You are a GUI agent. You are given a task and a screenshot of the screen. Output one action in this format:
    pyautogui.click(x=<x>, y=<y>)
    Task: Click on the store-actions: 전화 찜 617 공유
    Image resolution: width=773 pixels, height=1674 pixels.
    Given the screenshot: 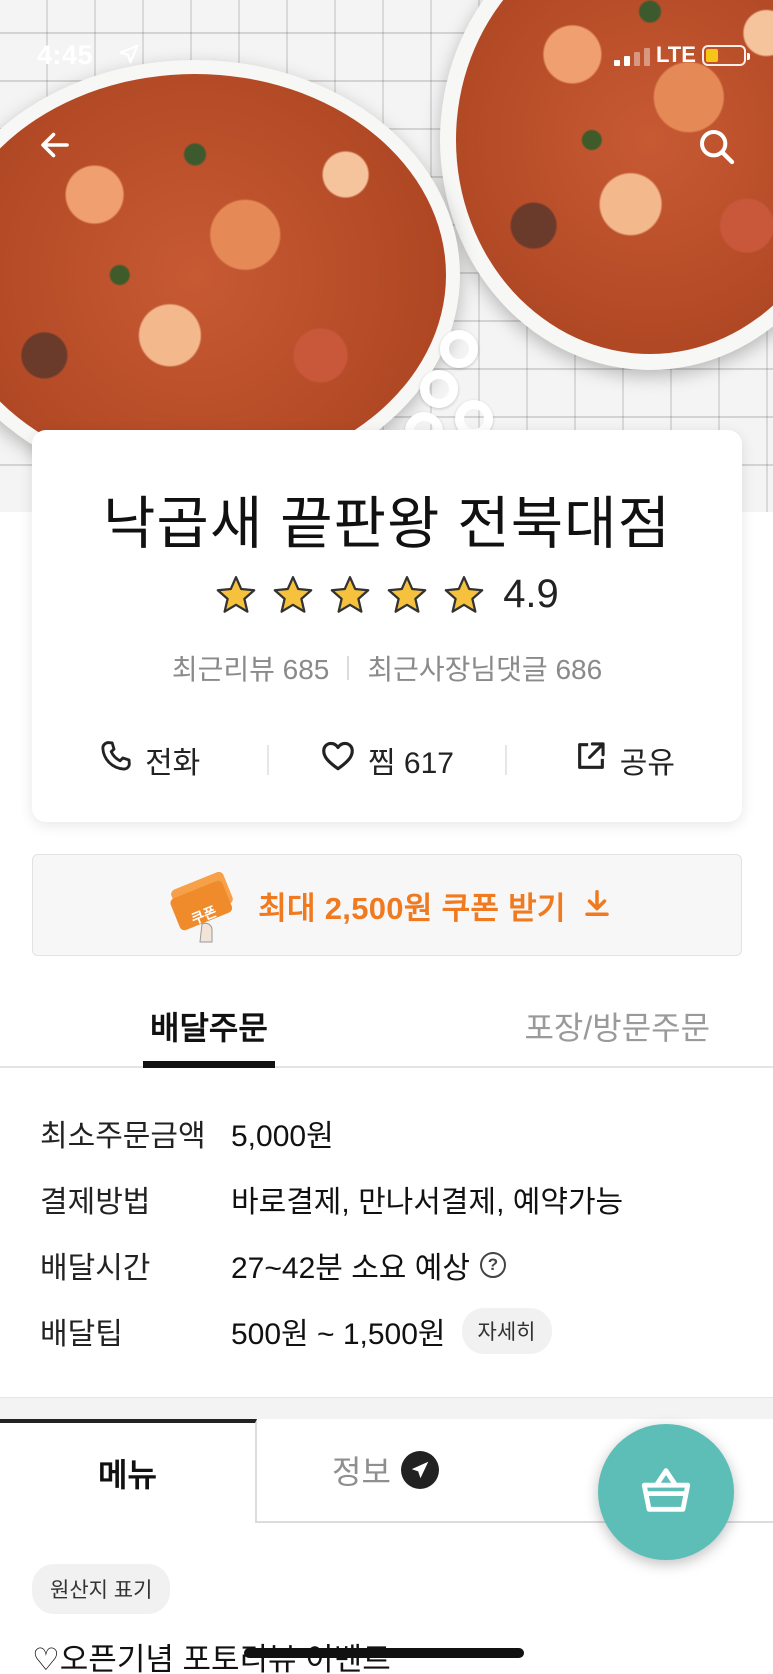 What is the action you would take?
    pyautogui.click(x=387, y=760)
    